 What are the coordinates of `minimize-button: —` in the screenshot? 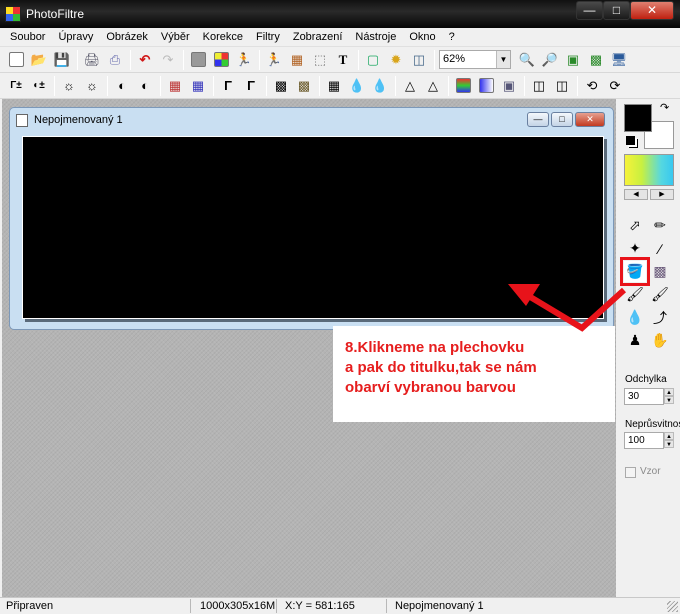 It's located at (589, 10).